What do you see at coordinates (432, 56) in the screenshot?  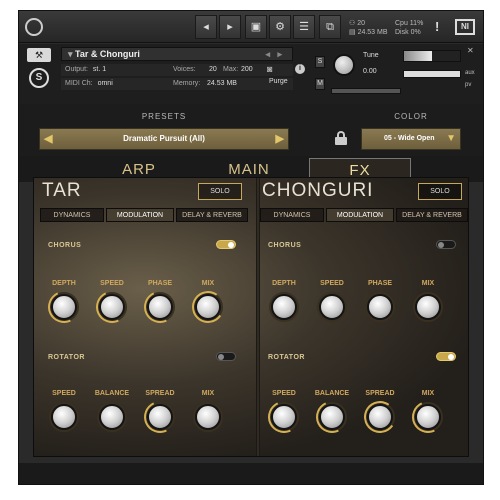 I see `volume-meter` at bounding box center [432, 56].